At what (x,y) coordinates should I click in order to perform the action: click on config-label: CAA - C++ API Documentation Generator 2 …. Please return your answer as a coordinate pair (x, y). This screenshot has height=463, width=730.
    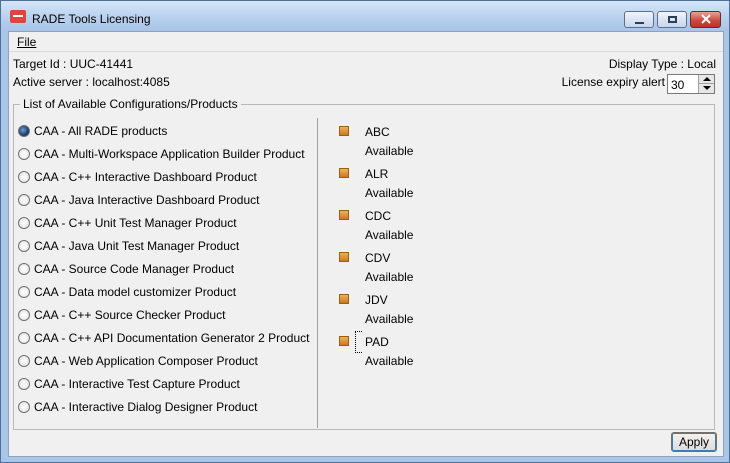
    Looking at the image, I should click on (172, 338).